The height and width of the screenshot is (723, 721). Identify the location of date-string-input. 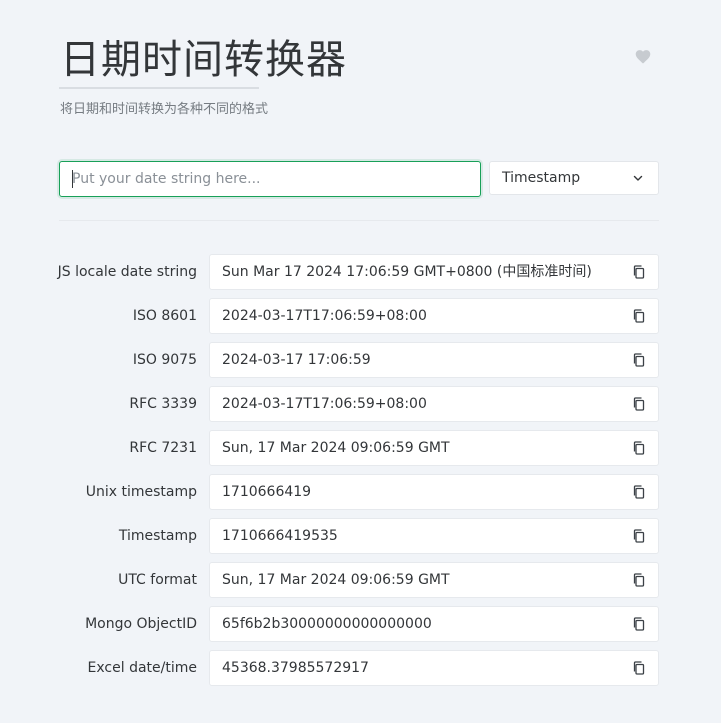
(276, 179).